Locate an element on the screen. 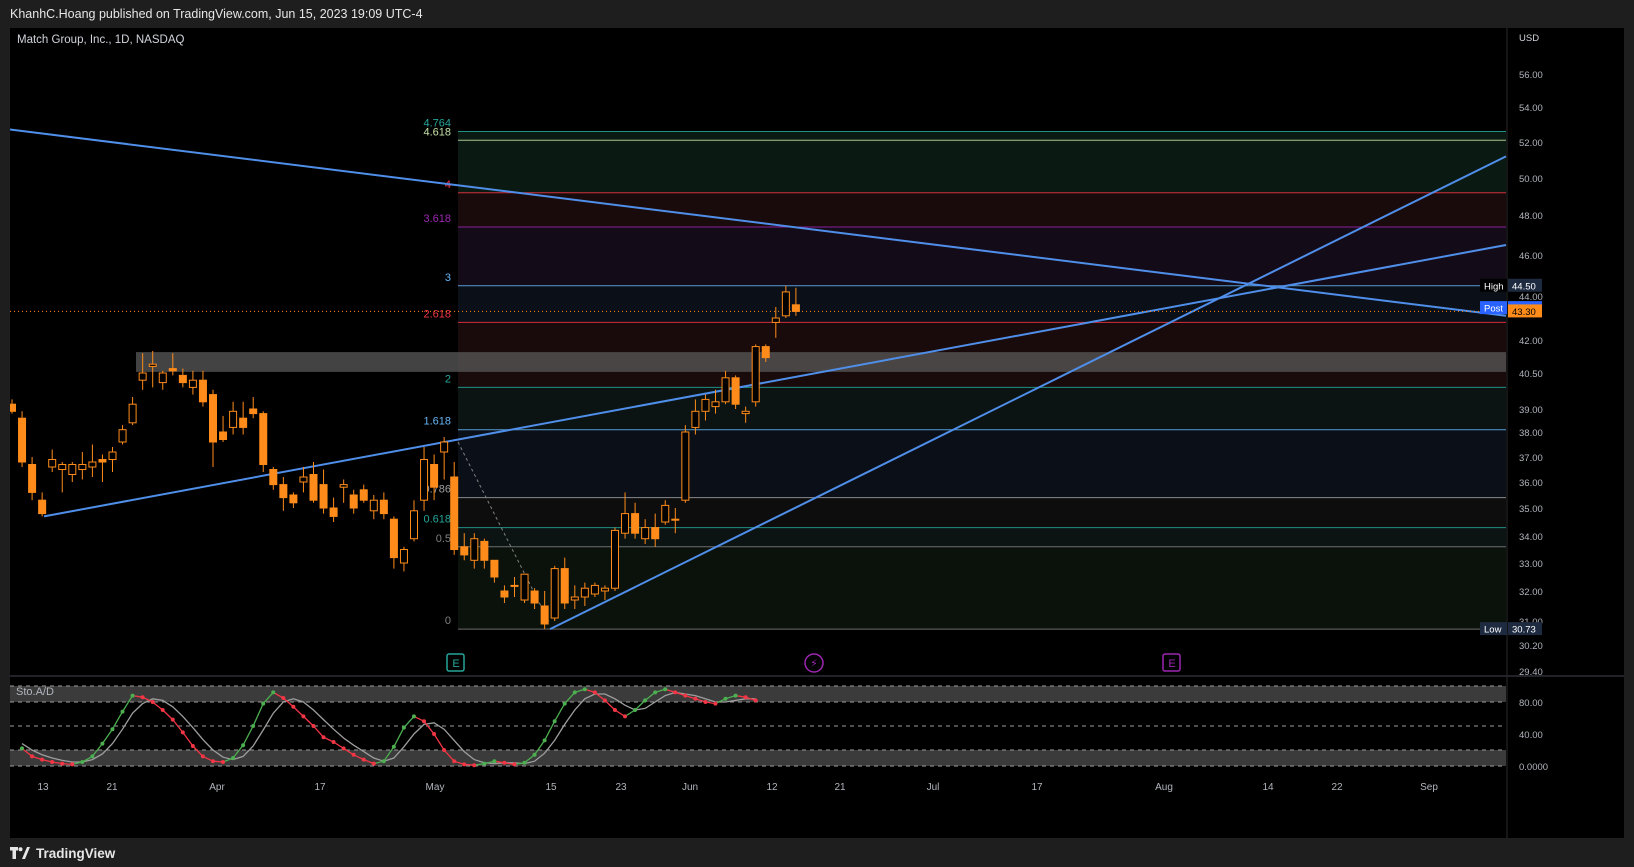 The width and height of the screenshot is (1634, 867). fib-level-label: 2 is located at coordinates (448, 379).